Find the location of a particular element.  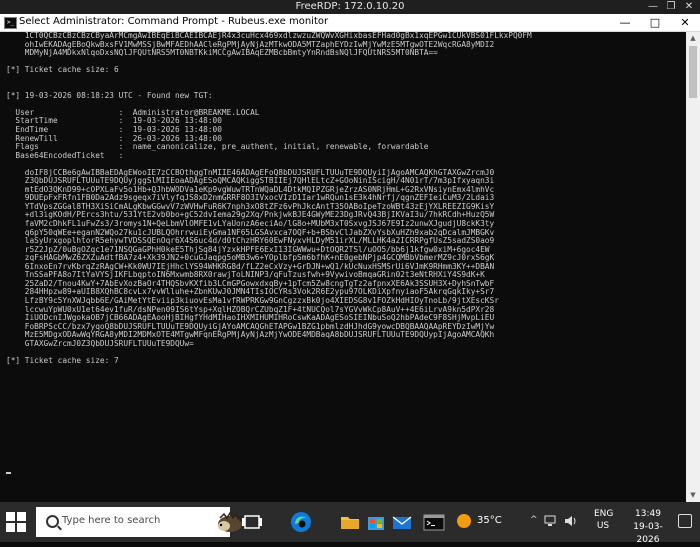

notifications-icon is located at coordinates (685, 521).